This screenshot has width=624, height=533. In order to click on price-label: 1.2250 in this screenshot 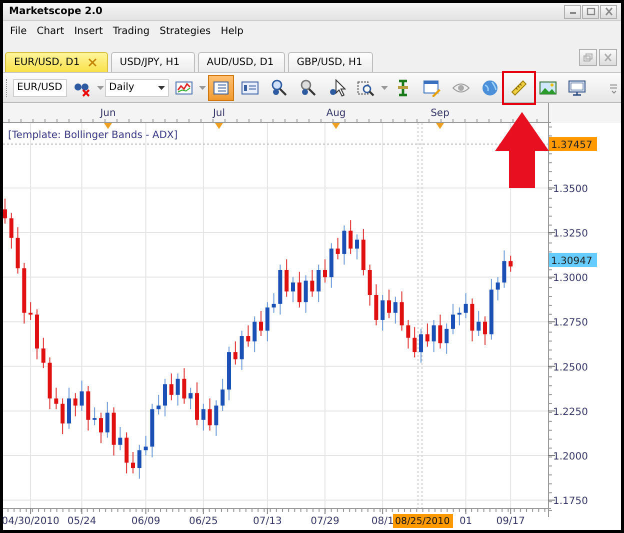, I will do `click(570, 412)`.